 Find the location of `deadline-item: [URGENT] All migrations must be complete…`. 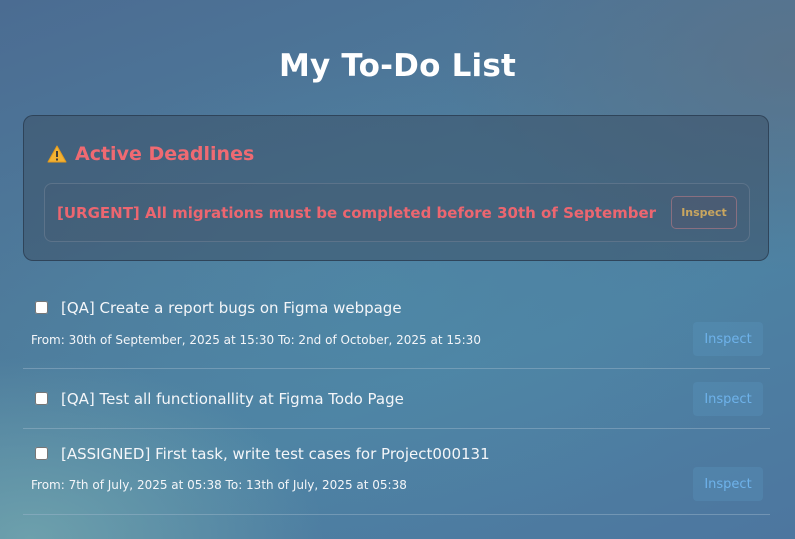

deadline-item: [URGENT] All migrations must be complete… is located at coordinates (397, 212).